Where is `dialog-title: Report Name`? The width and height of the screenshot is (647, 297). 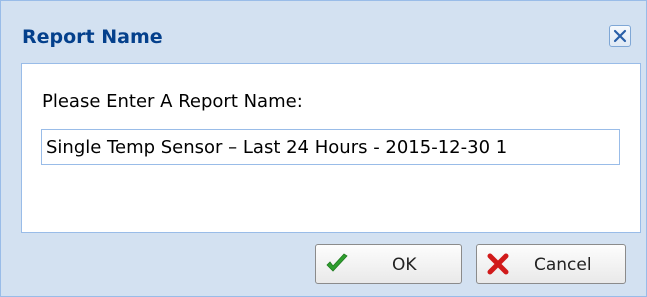 dialog-title: Report Name is located at coordinates (92, 37).